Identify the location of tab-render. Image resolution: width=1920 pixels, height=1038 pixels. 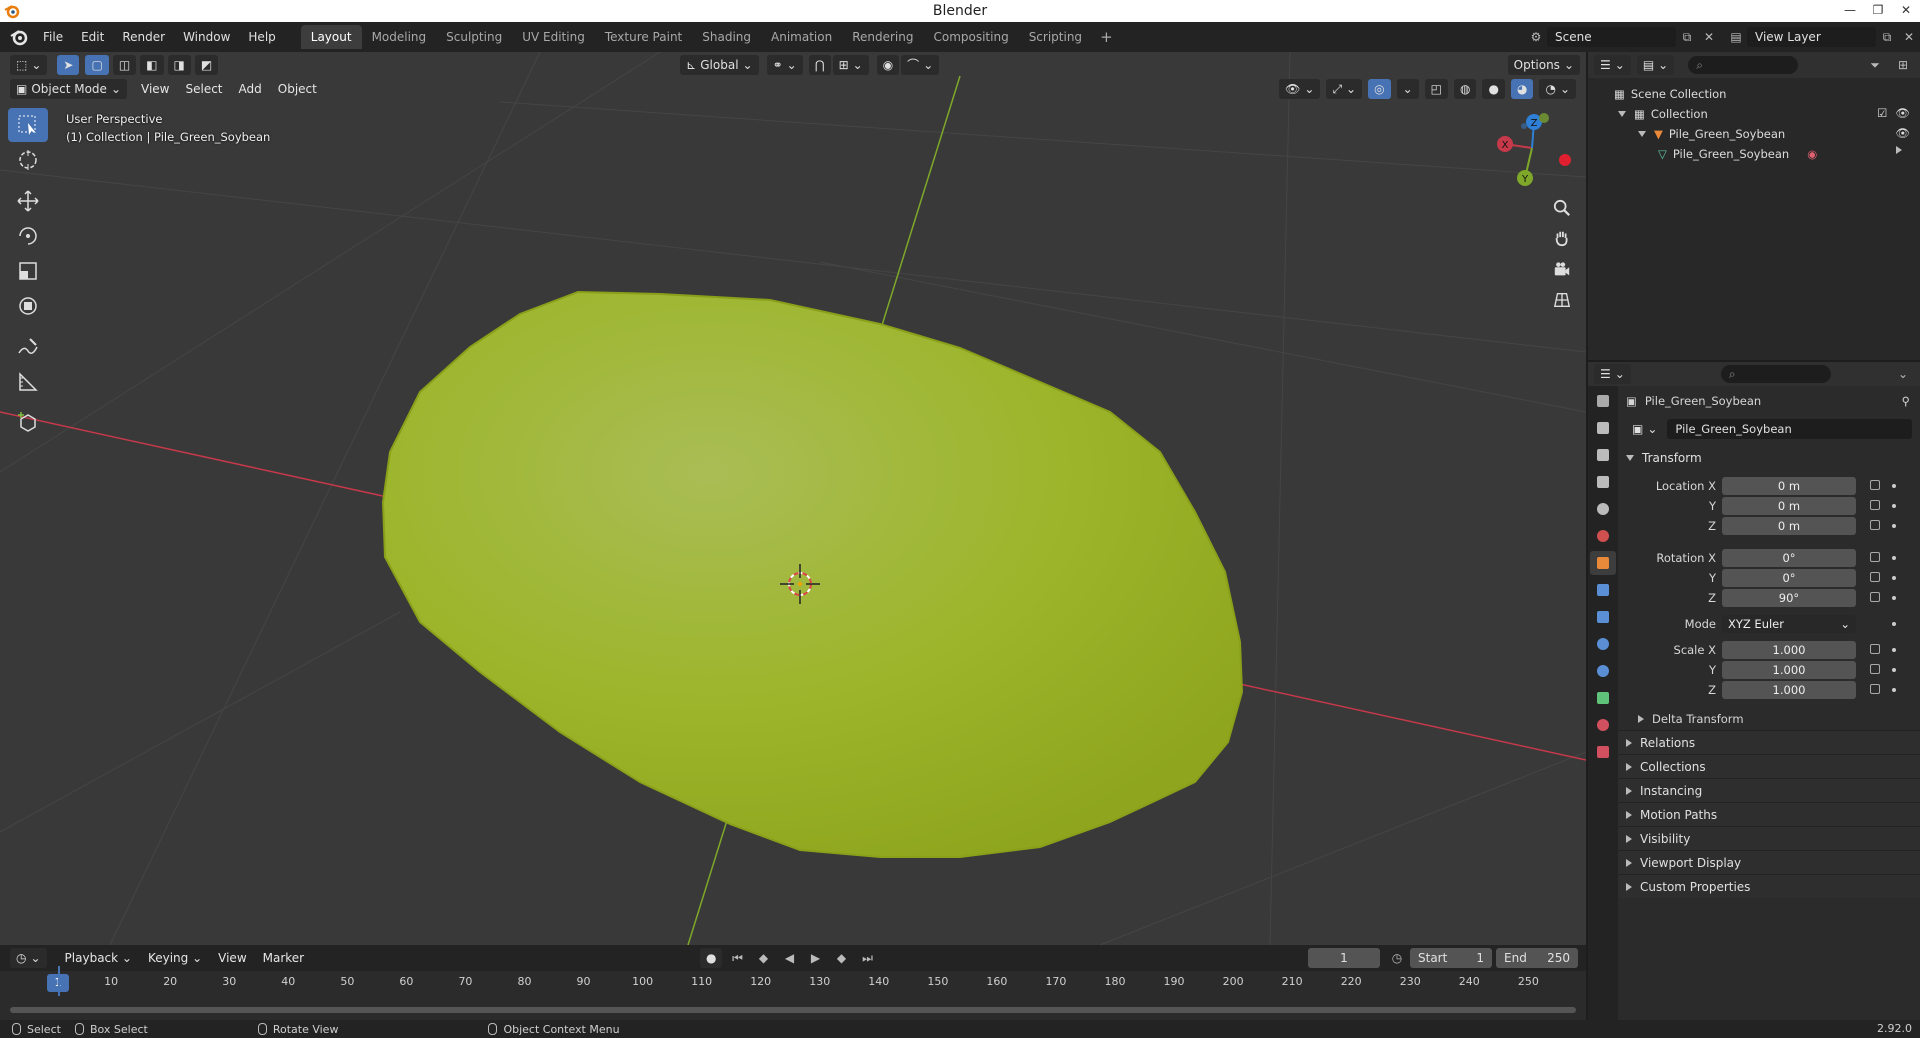
(1603, 428).